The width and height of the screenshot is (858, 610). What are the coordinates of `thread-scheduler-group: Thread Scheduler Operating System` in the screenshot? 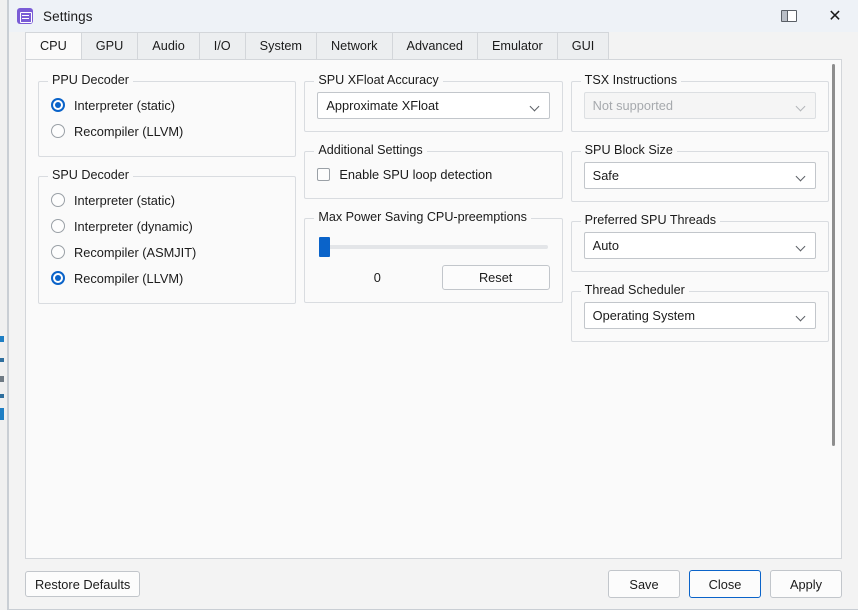 It's located at (699, 312).